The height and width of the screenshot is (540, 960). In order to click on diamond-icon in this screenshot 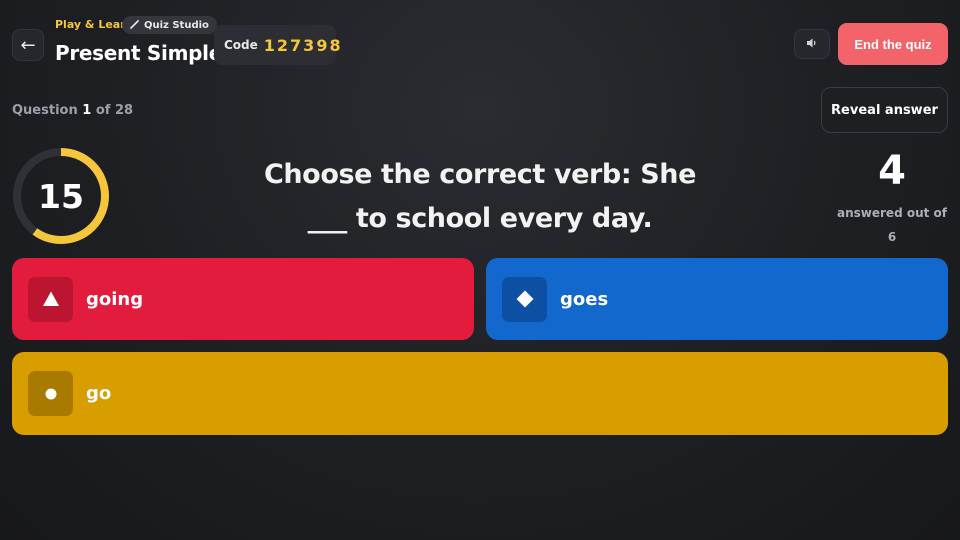, I will do `click(524, 299)`.